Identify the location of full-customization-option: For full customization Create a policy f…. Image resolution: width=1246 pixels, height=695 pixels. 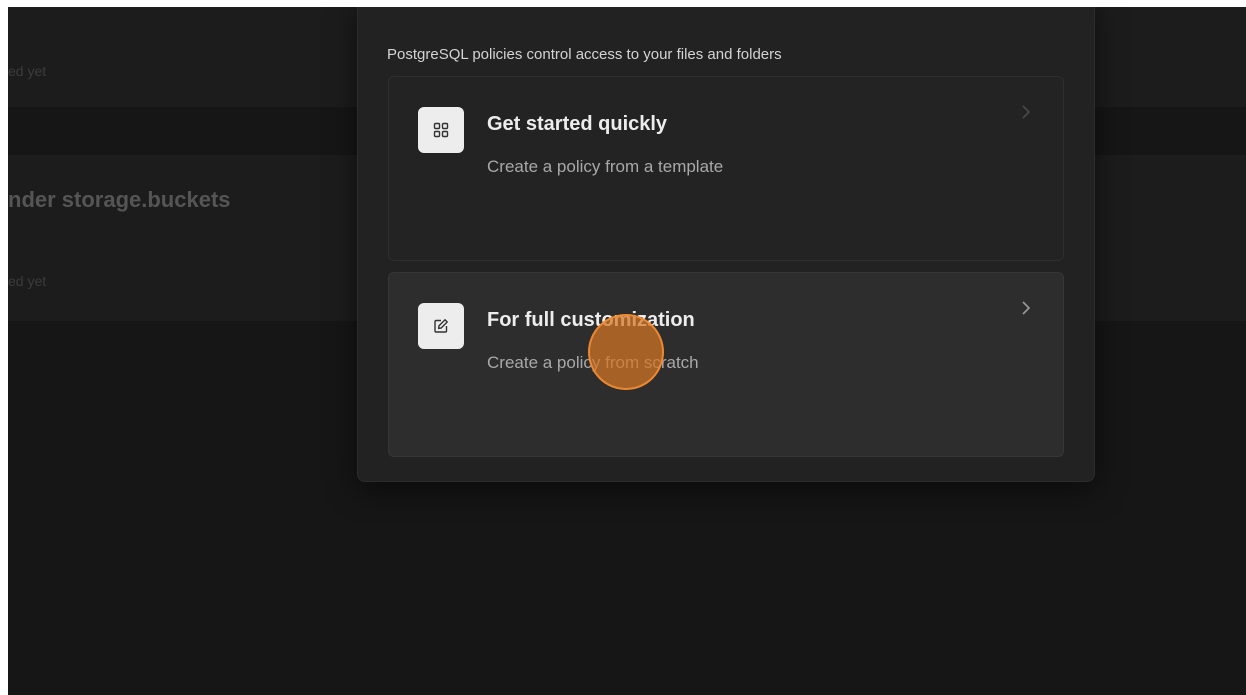
(726, 364).